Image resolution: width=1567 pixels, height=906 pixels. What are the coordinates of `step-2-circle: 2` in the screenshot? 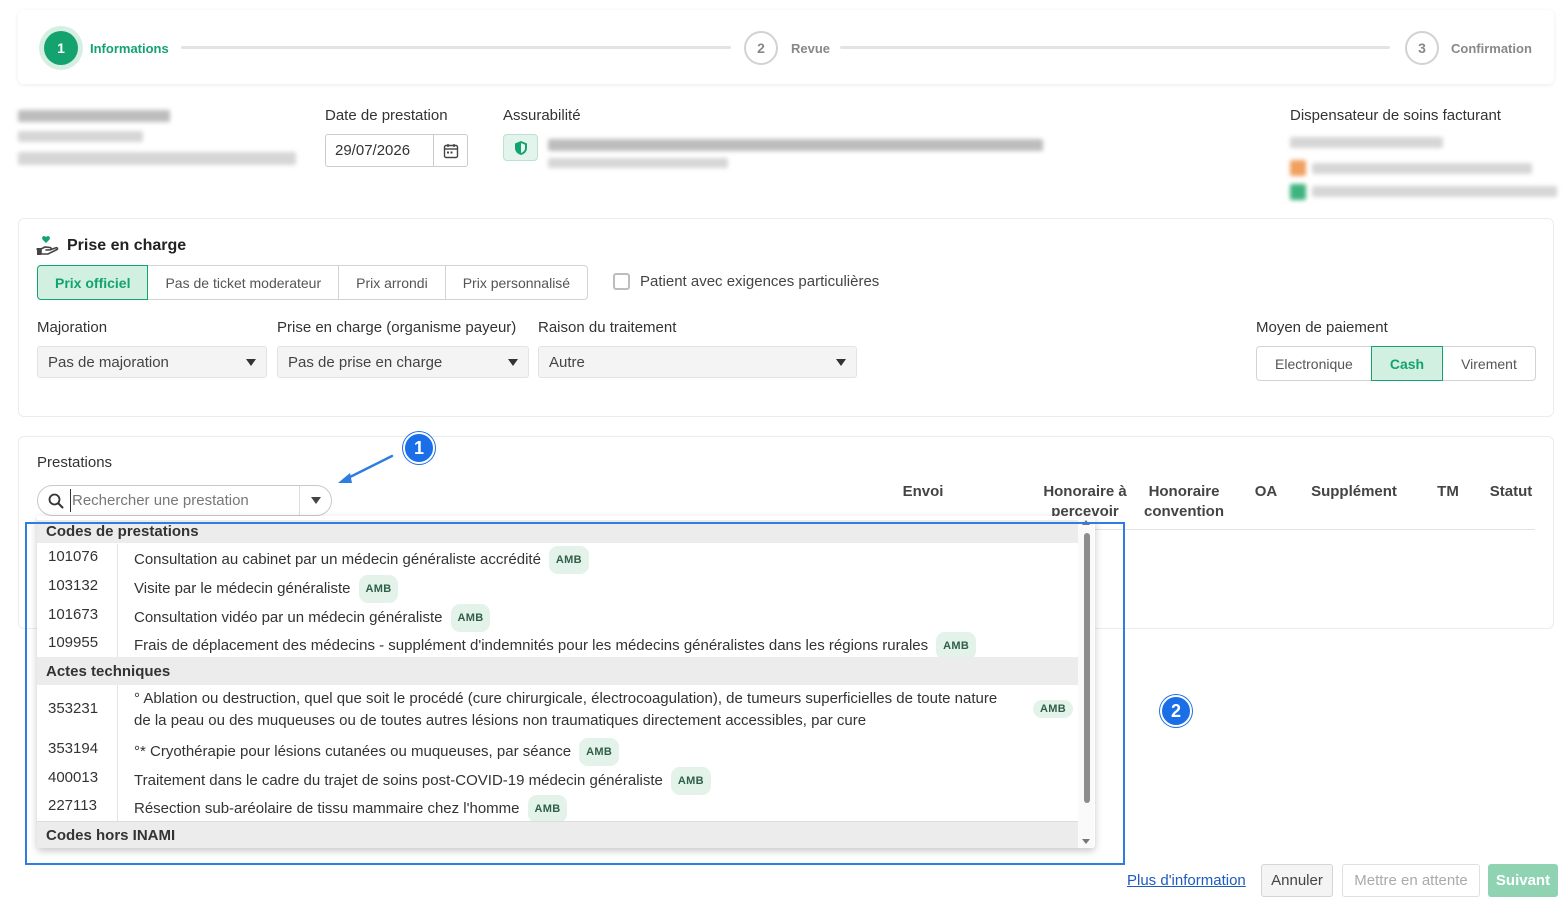 It's located at (761, 48).